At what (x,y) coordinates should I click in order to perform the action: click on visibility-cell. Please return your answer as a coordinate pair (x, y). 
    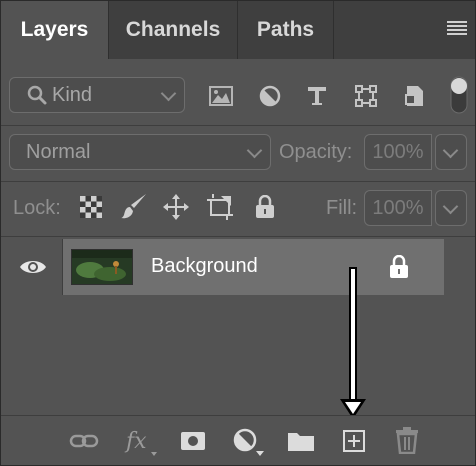
    Looking at the image, I should click on (32, 267).